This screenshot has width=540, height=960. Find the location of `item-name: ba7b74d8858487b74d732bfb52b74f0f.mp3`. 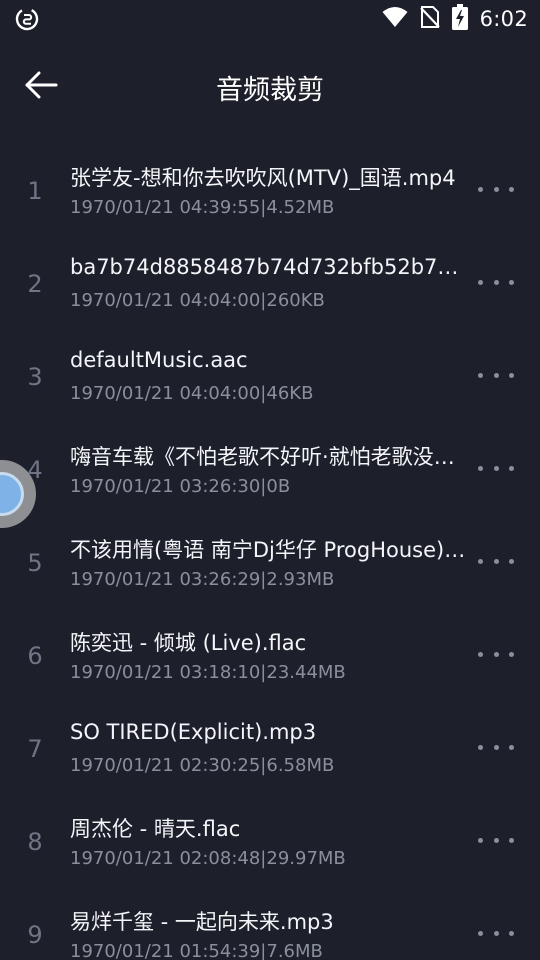

item-name: ba7b74d8858487b74d732bfb52b74f0f.mp3 is located at coordinates (269, 267).